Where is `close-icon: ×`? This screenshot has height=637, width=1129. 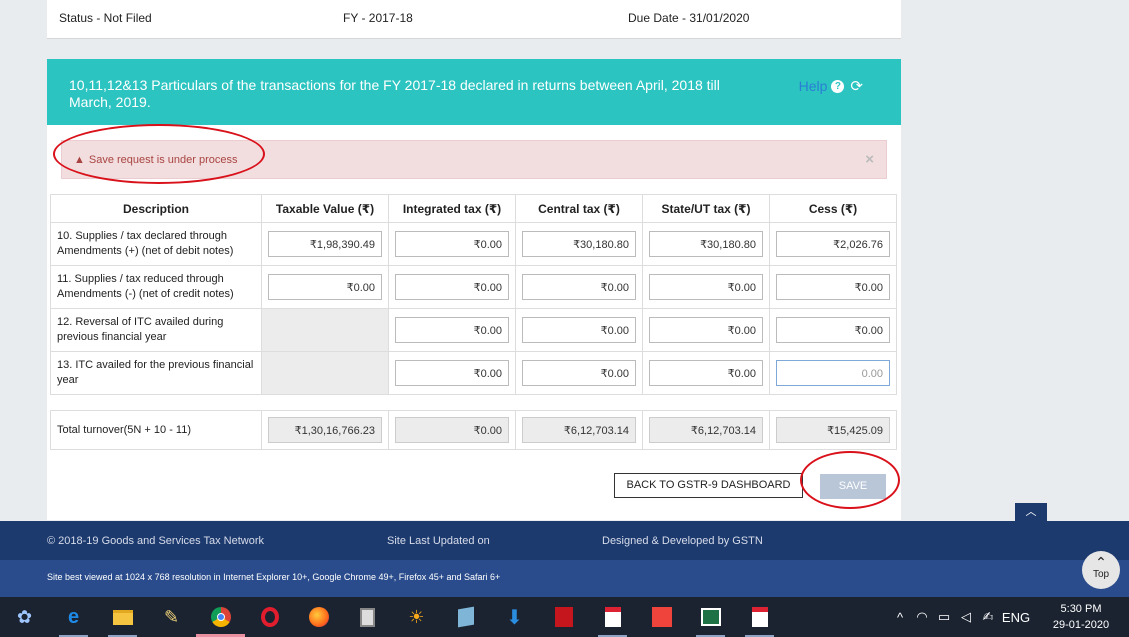
close-icon: × is located at coordinates (869, 159).